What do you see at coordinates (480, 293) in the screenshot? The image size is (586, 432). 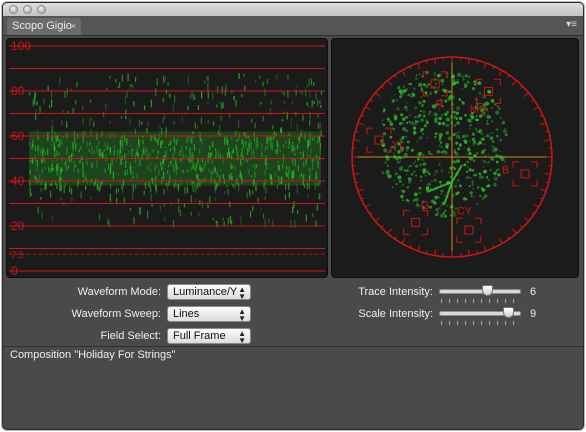 I see `trace-intensity-slider` at bounding box center [480, 293].